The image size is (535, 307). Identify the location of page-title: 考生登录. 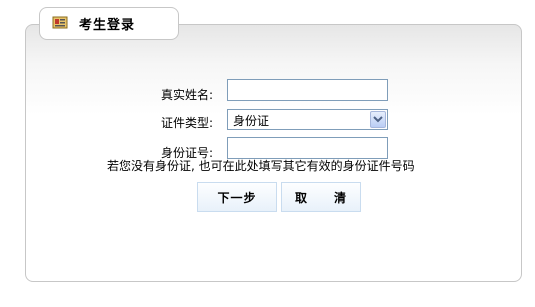
(107, 25).